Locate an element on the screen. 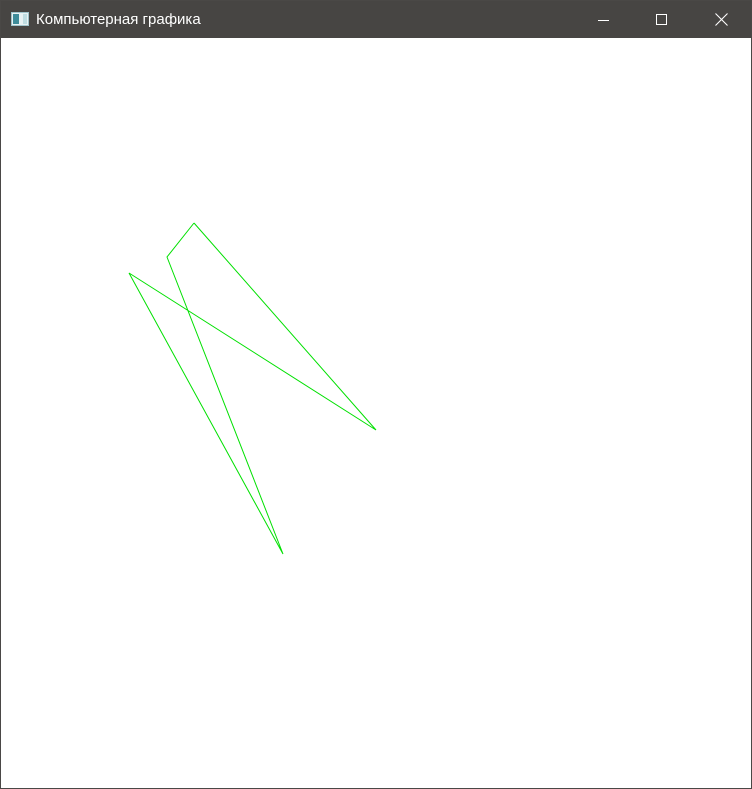 The height and width of the screenshot is (789, 752). maximize-icon is located at coordinates (662, 19).